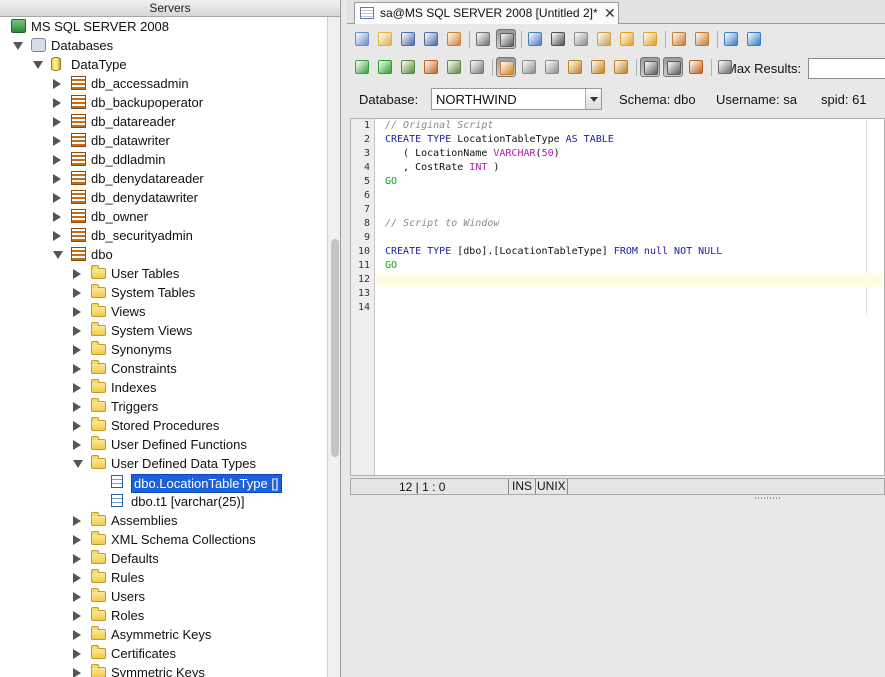  What do you see at coordinates (679, 39) in the screenshot?
I see `find-icon` at bounding box center [679, 39].